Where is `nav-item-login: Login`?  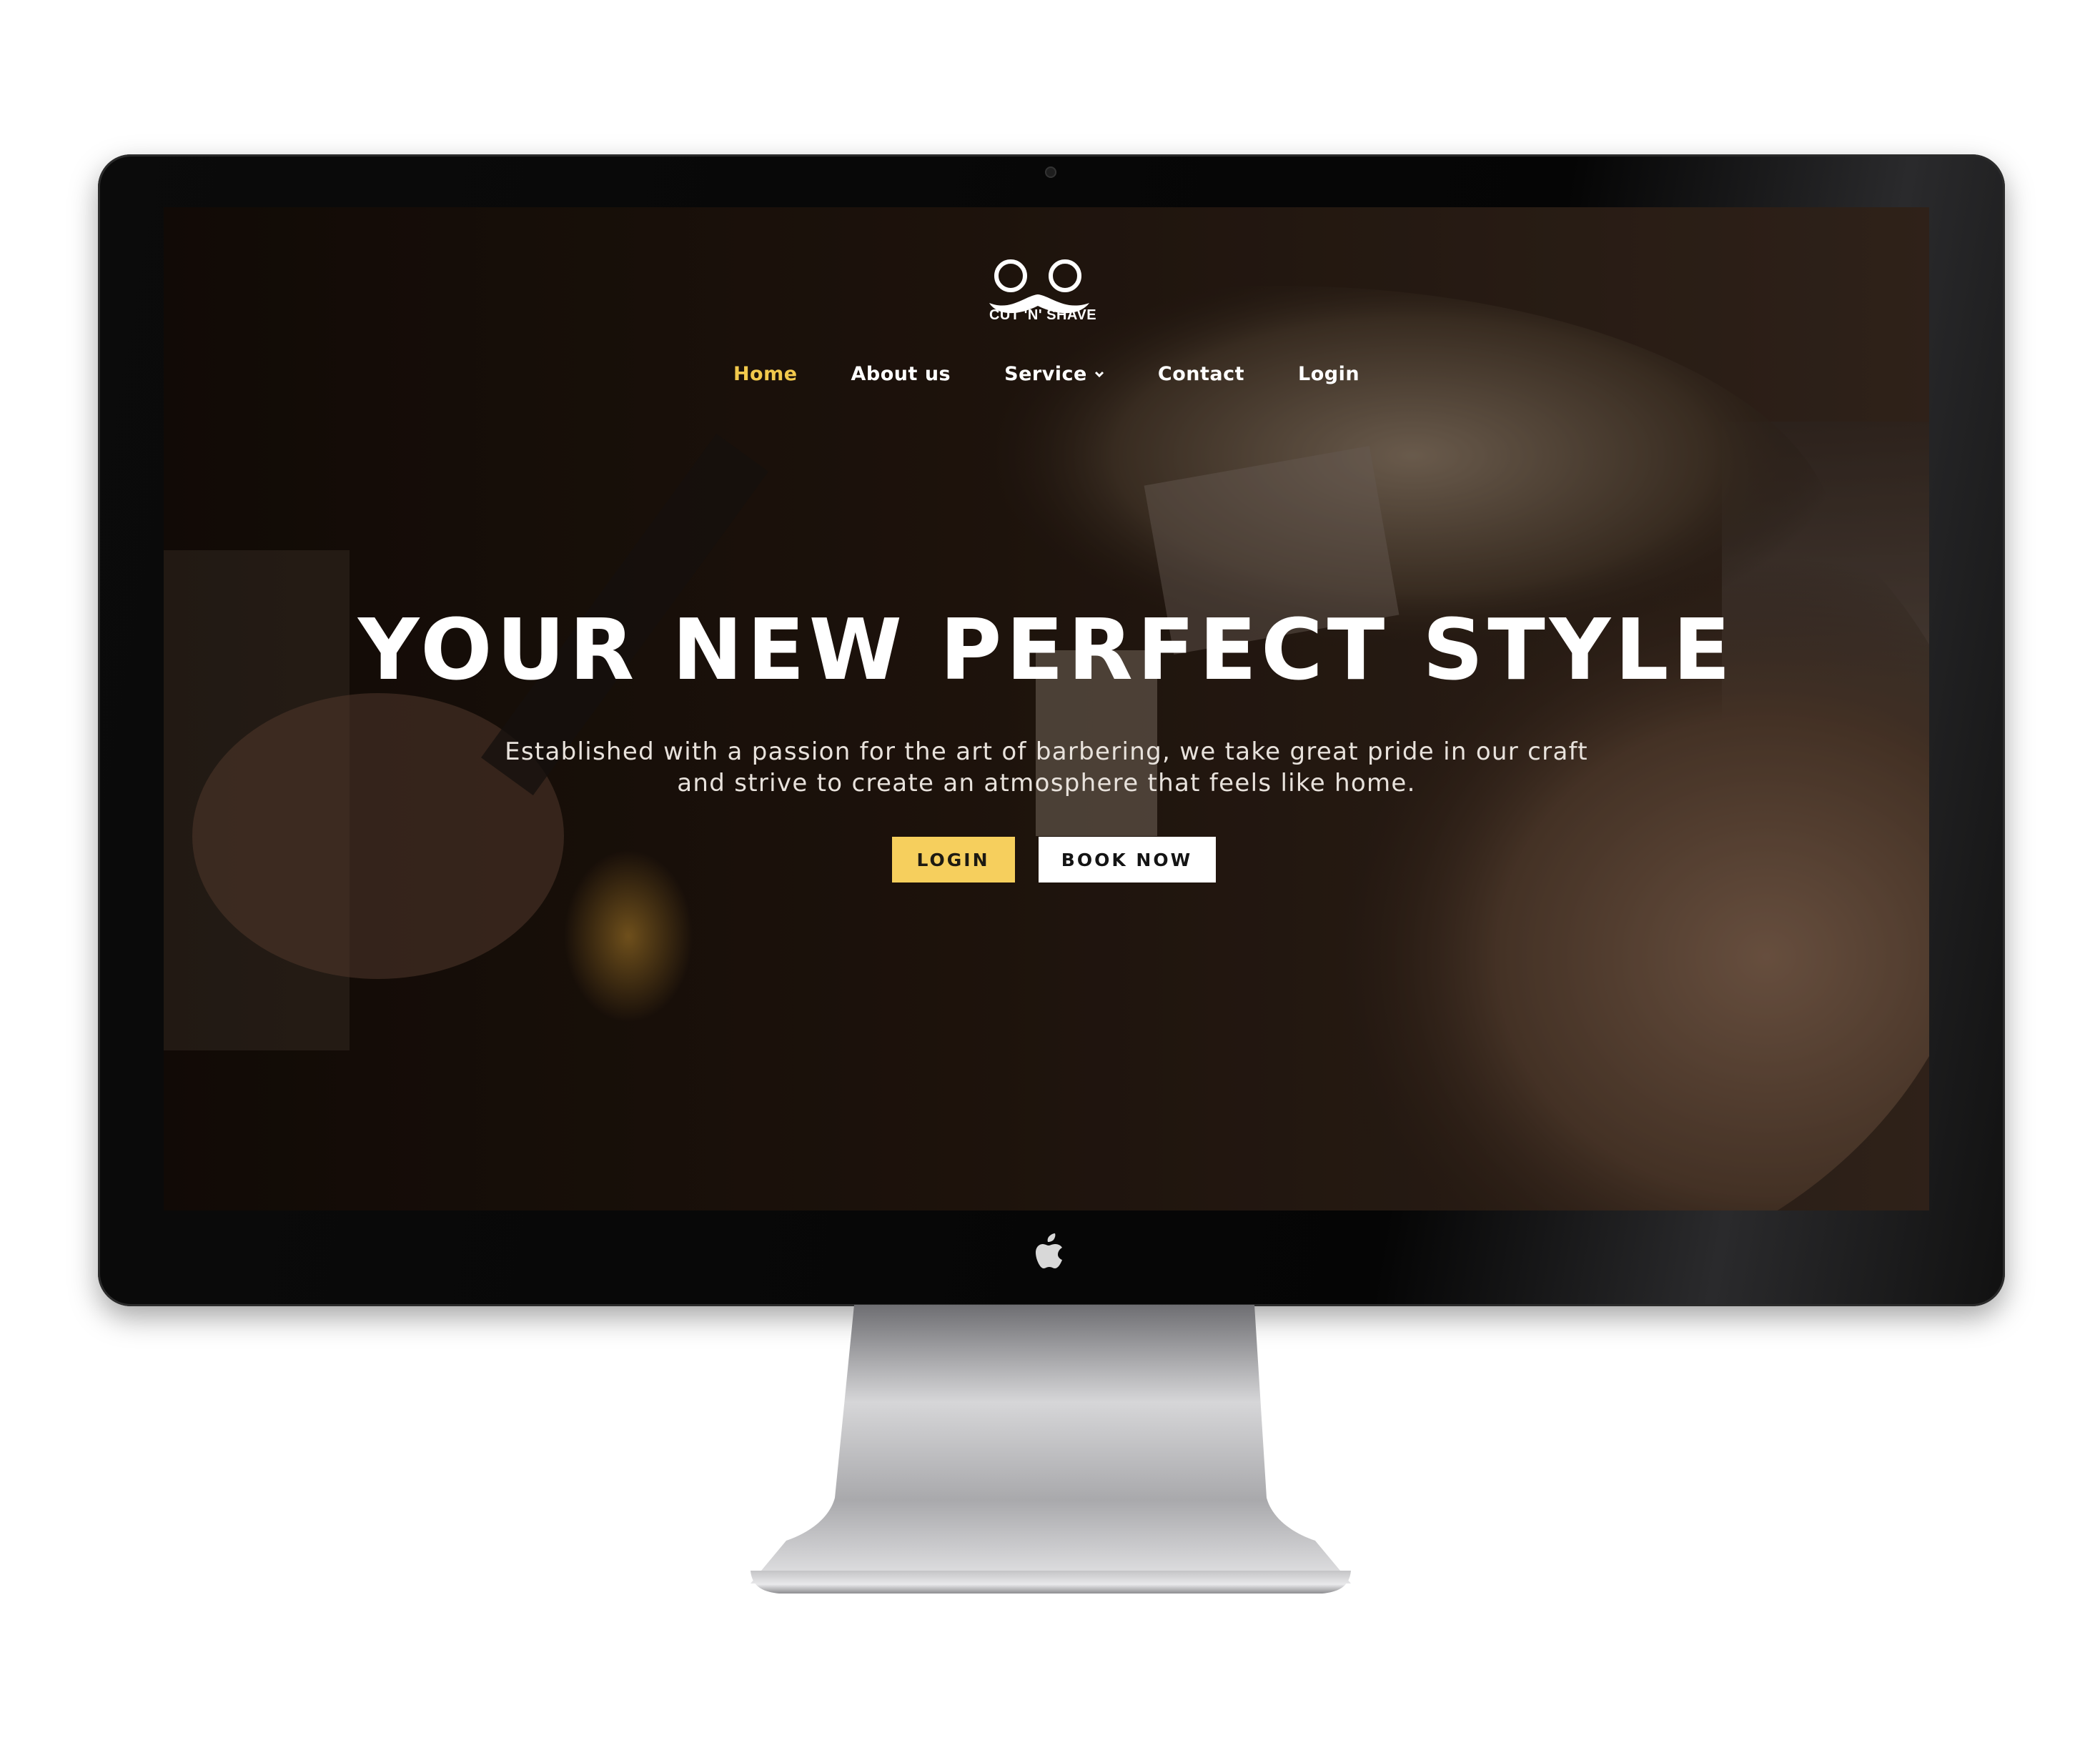 nav-item-login: Login is located at coordinates (1328, 374).